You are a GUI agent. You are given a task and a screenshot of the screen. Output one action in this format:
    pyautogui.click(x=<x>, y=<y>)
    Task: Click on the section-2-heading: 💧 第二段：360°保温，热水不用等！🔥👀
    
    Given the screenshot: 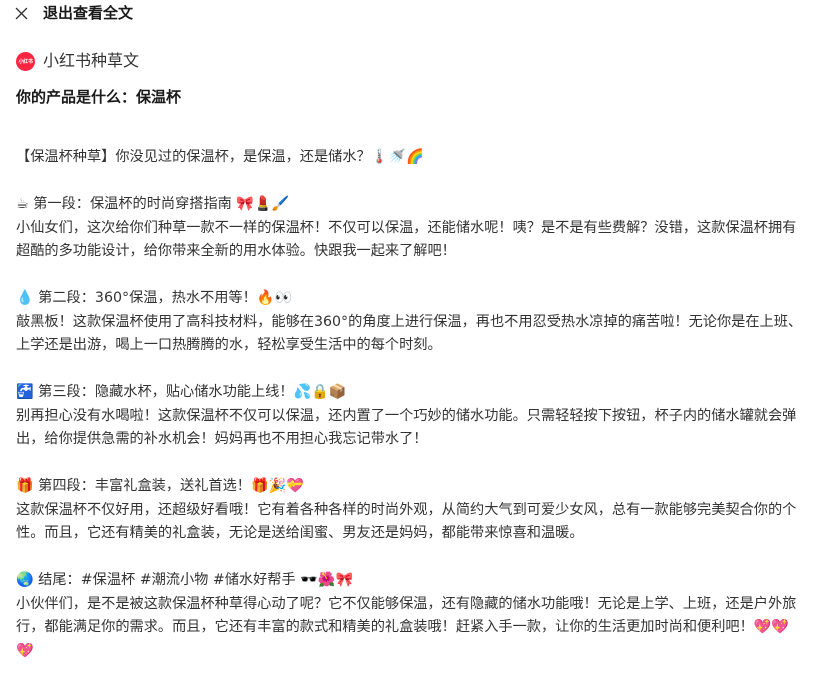 What is the action you would take?
    pyautogui.click(x=154, y=298)
    